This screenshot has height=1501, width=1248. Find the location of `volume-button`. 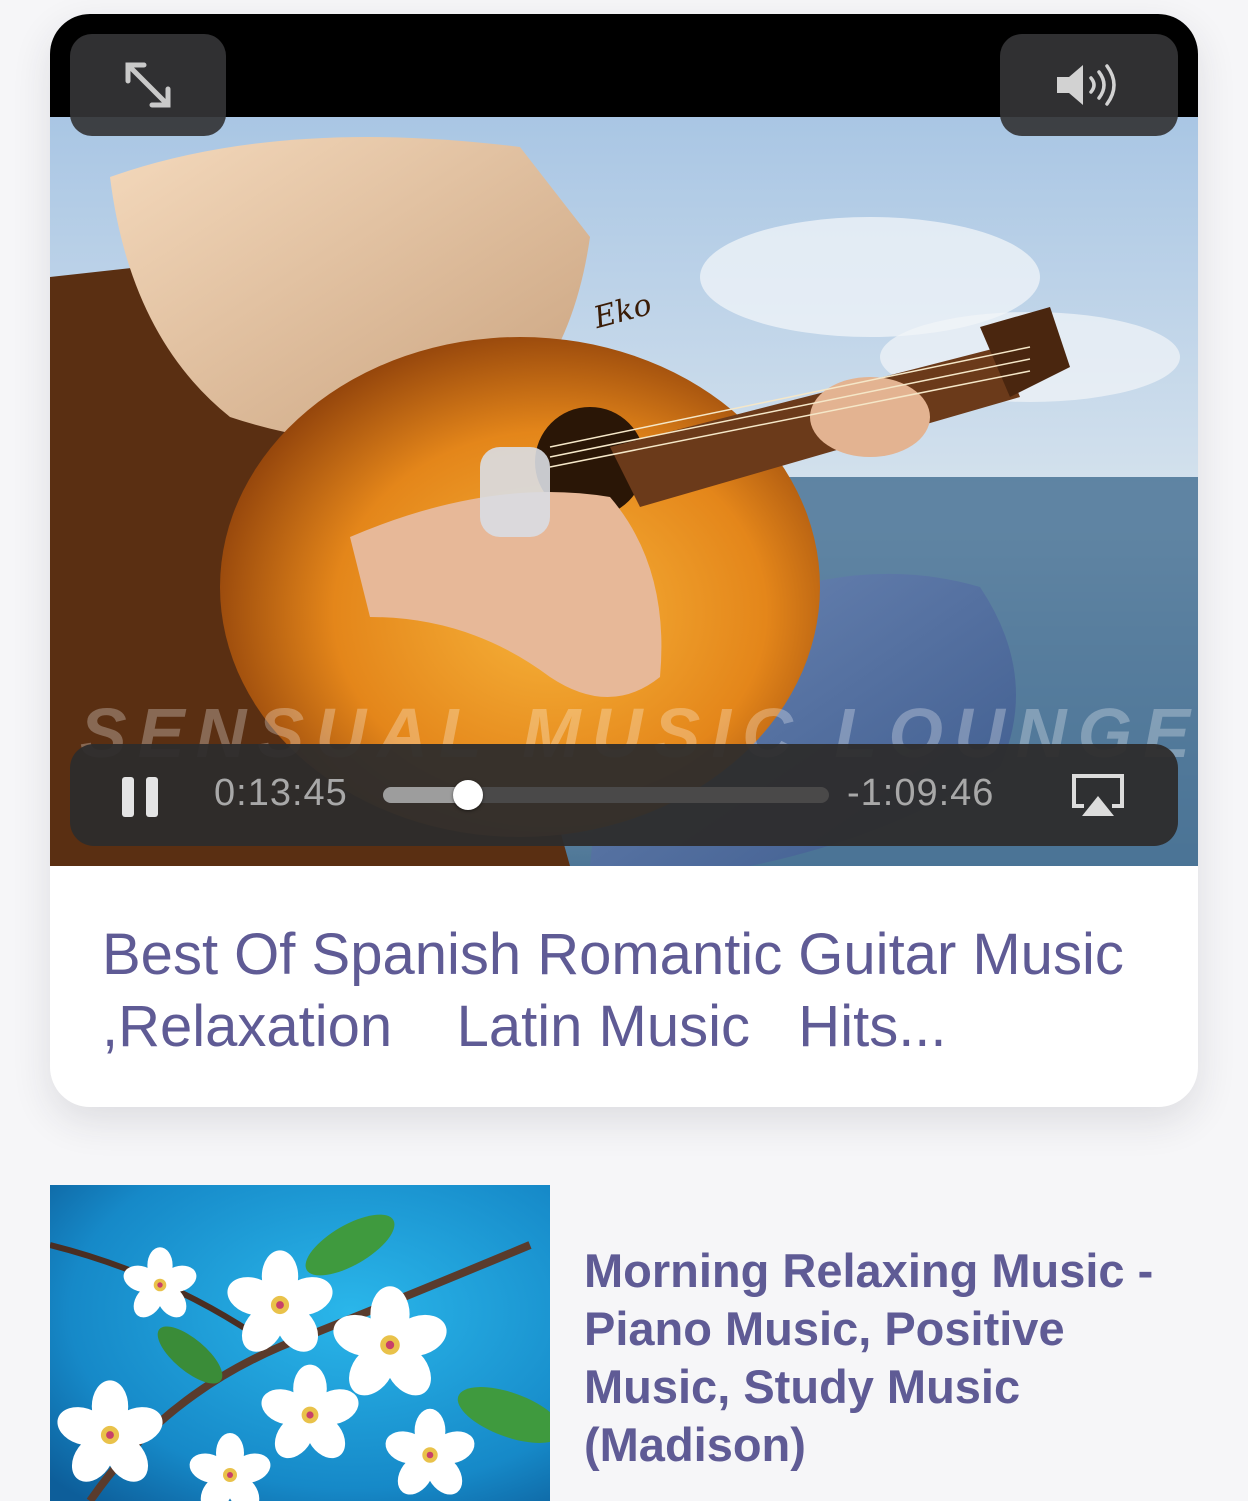

volume-button is located at coordinates (1089, 85).